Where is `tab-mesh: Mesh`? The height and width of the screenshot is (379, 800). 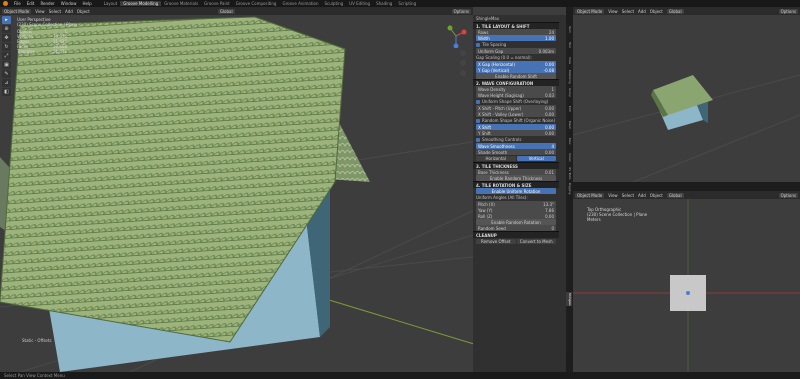 tab-mesh: Mesh is located at coordinates (569, 125).